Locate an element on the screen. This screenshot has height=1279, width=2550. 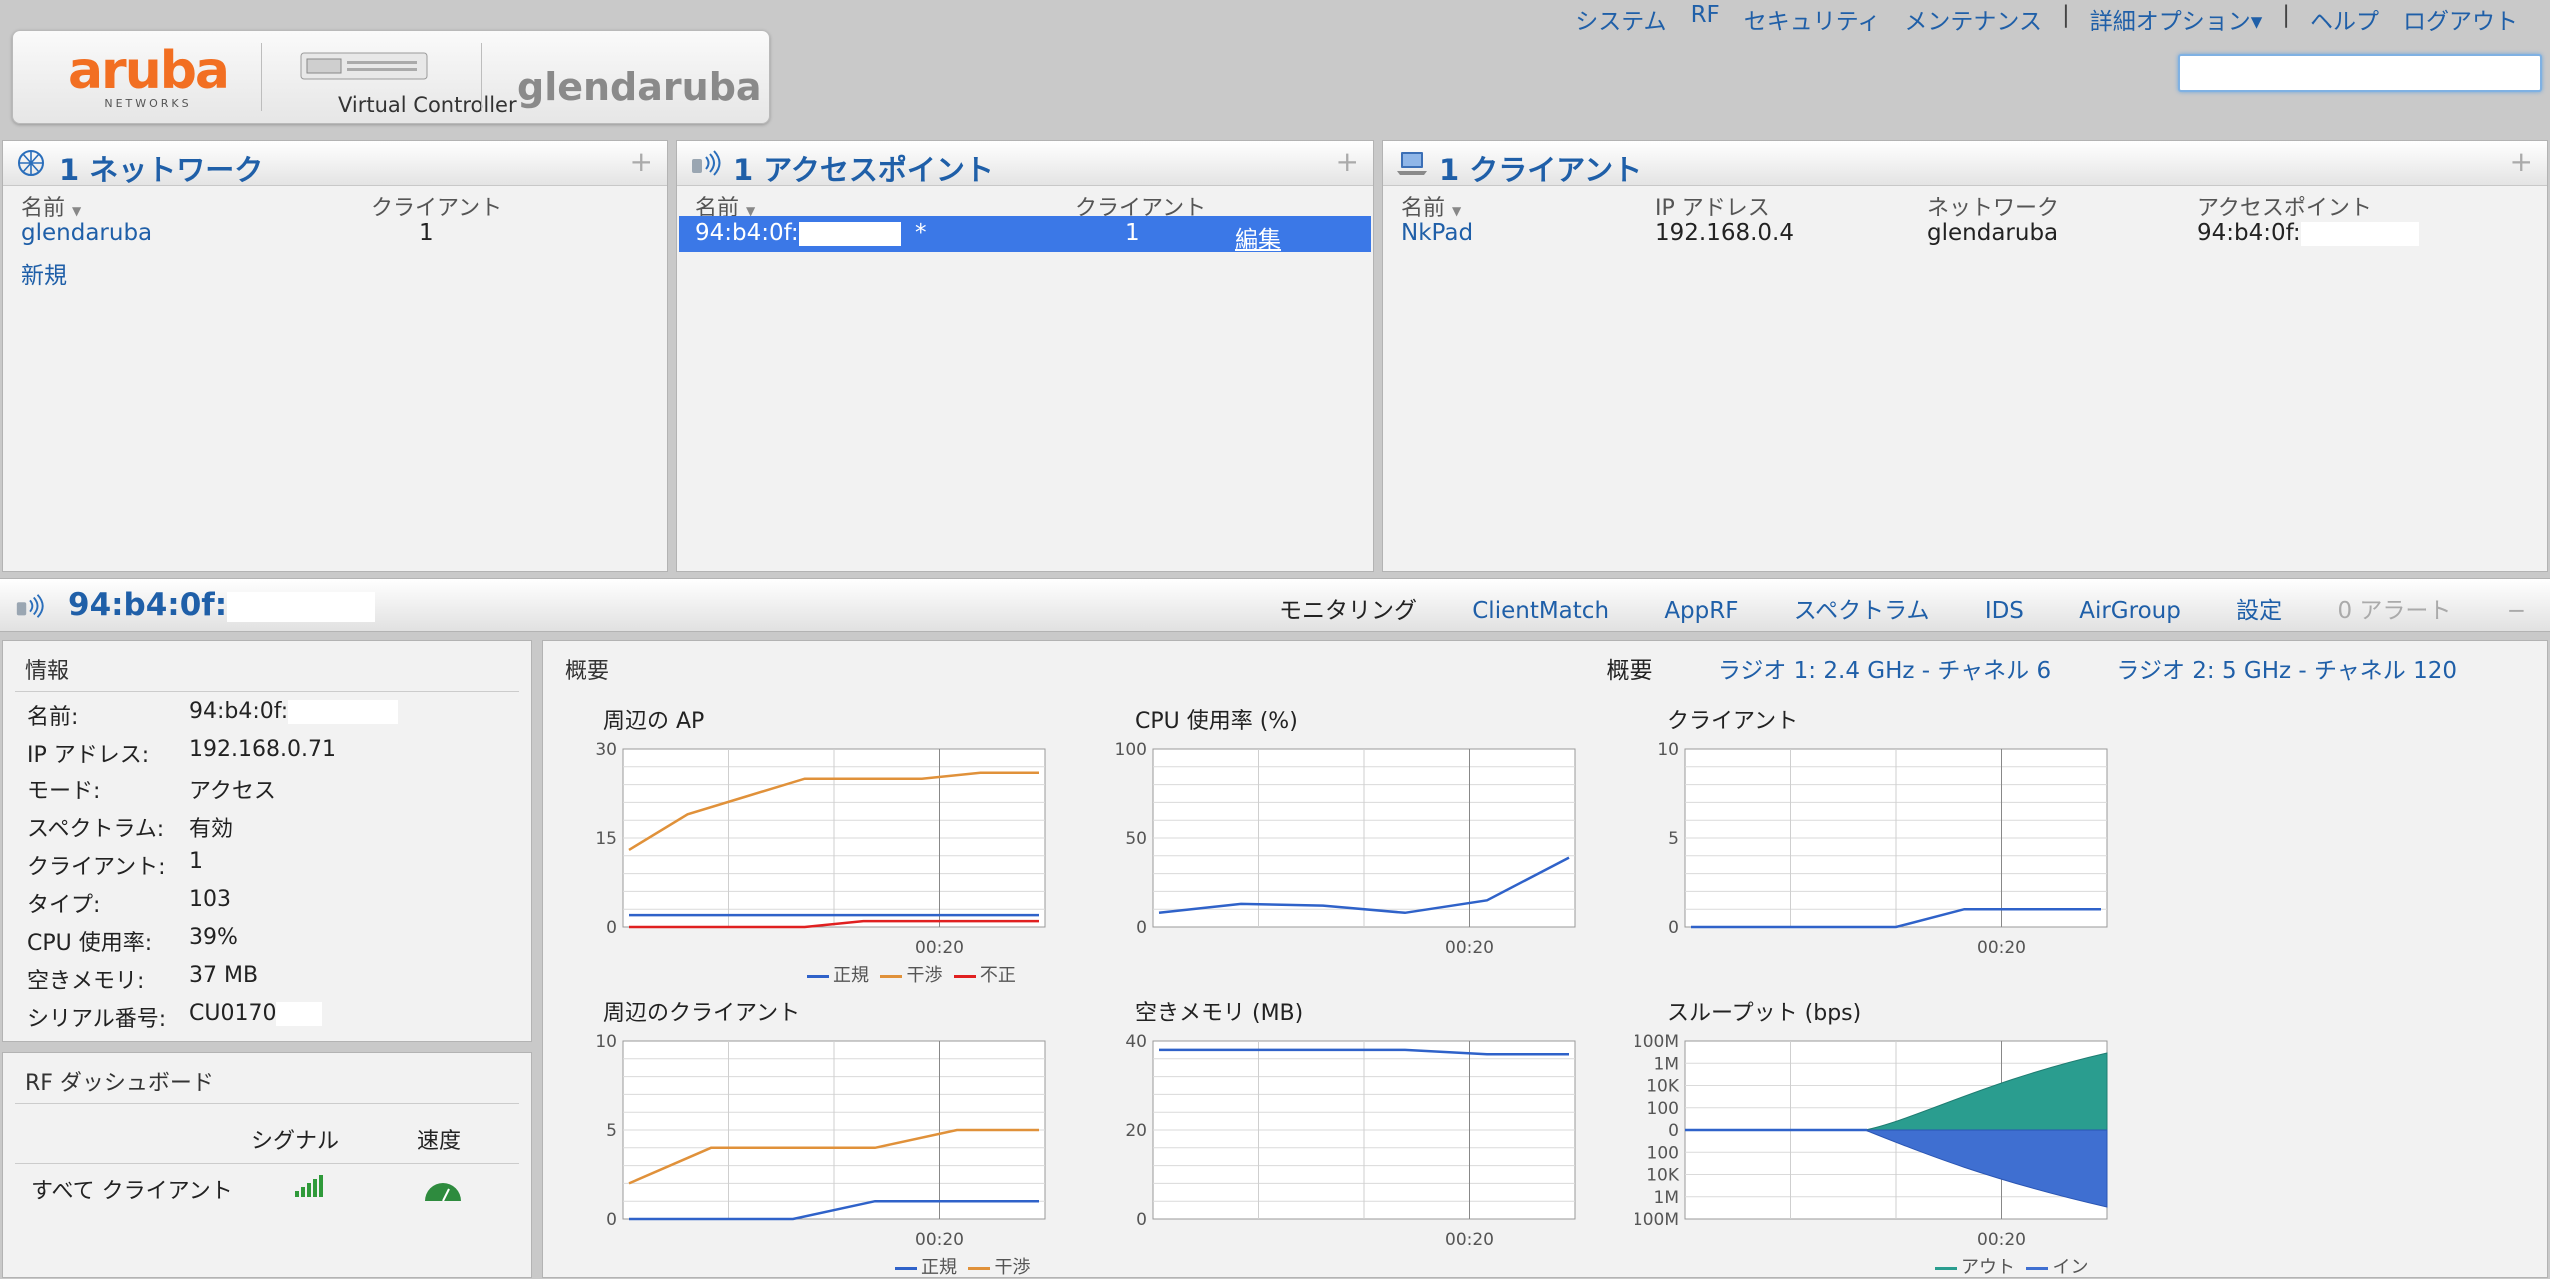
add-client-icon: + is located at coordinates (2521, 161).